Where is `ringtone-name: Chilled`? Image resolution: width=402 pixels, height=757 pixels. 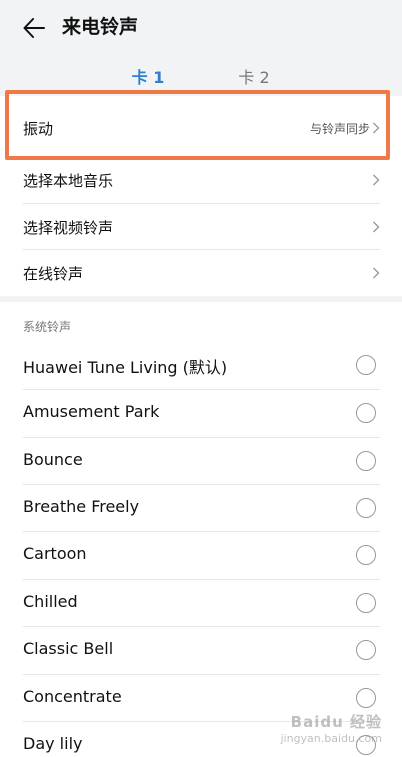 ringtone-name: Chilled is located at coordinates (50, 601).